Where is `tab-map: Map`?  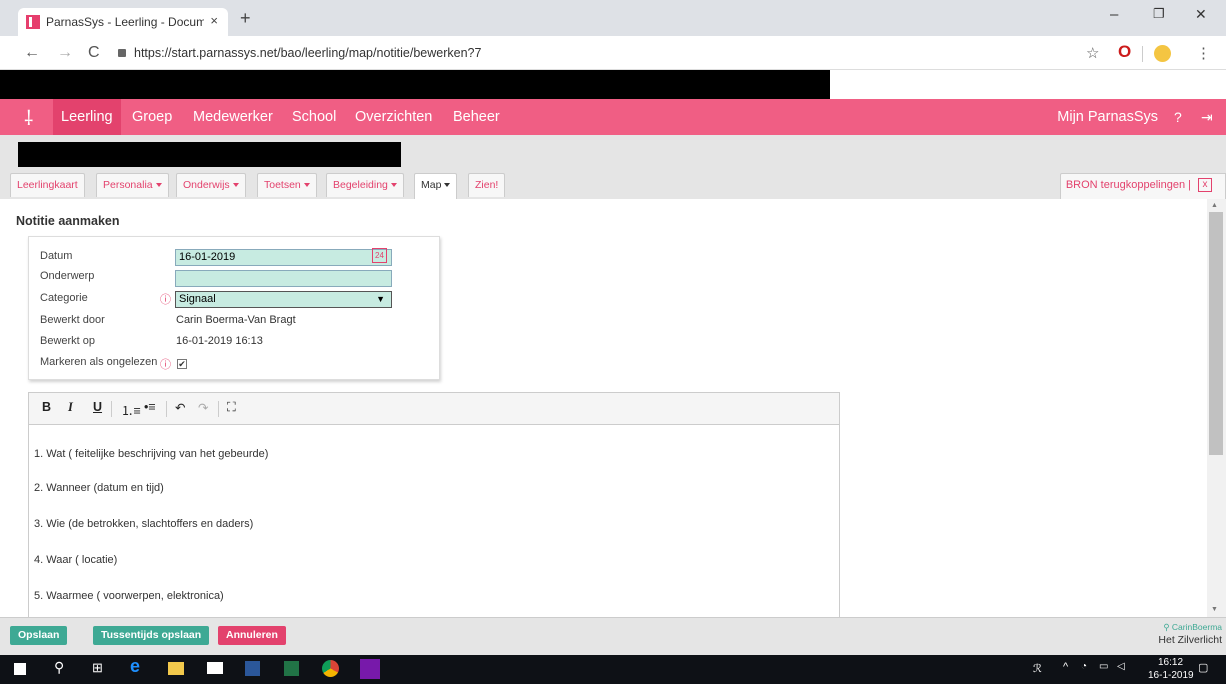
tab-map: Map is located at coordinates (436, 186).